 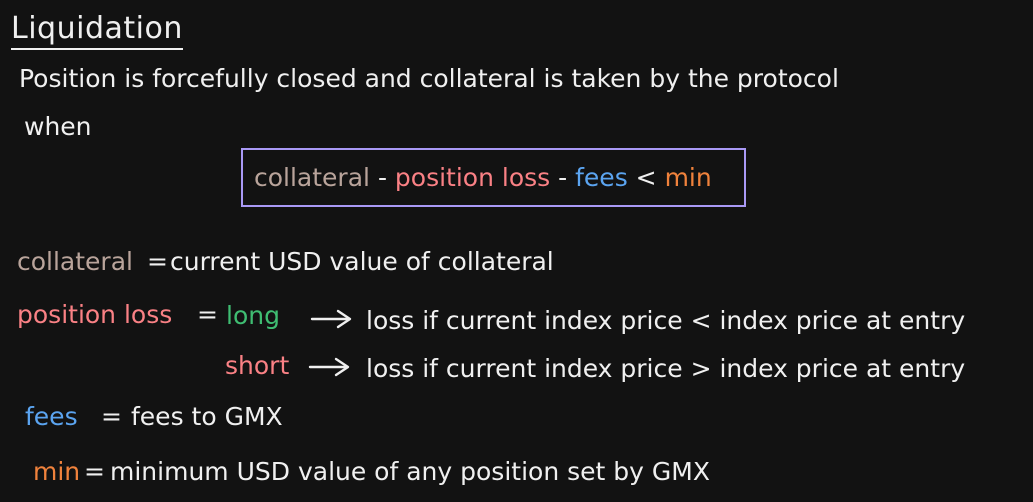 What do you see at coordinates (94, 471) in the screenshot?
I see `def-min-equals: =` at bounding box center [94, 471].